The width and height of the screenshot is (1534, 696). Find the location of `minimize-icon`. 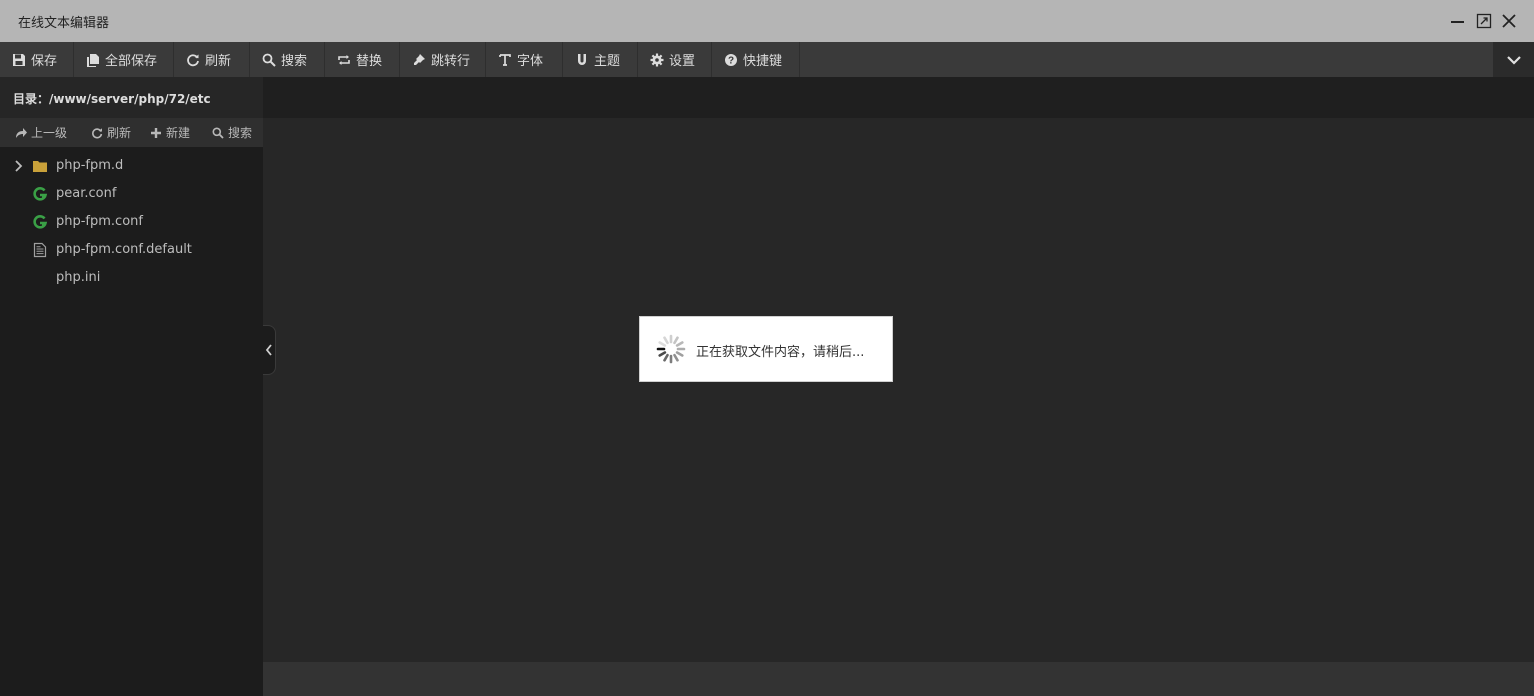

minimize-icon is located at coordinates (1457, 22).